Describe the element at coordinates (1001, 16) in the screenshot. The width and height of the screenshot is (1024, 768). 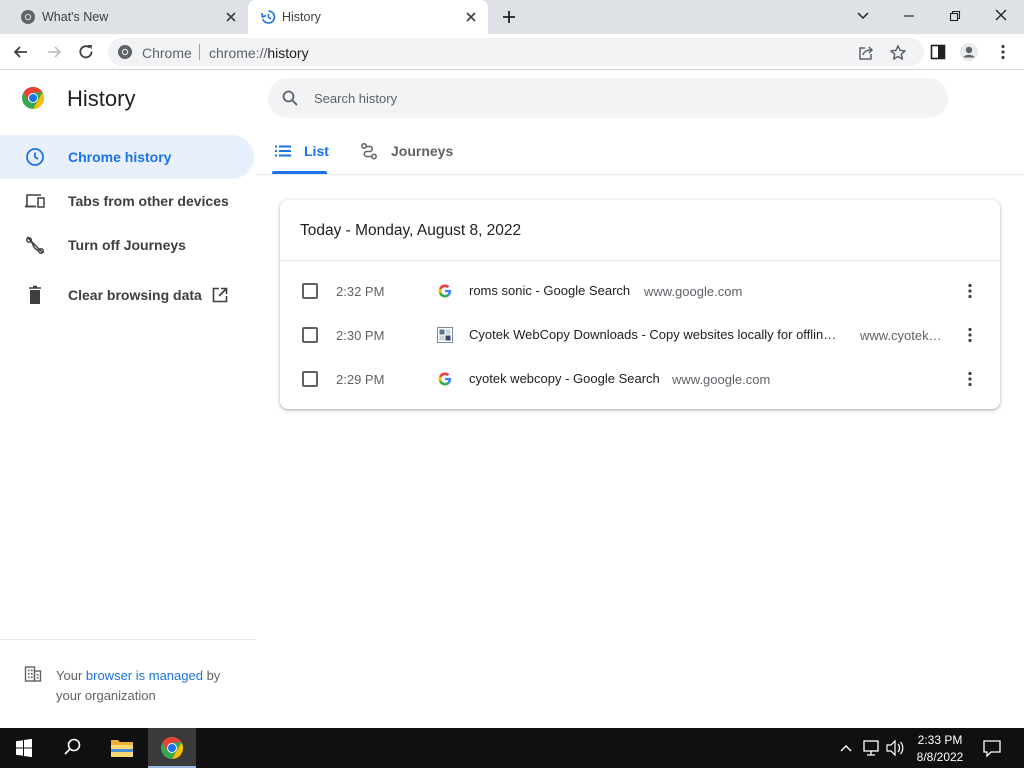
I see `close-window-icon` at that location.